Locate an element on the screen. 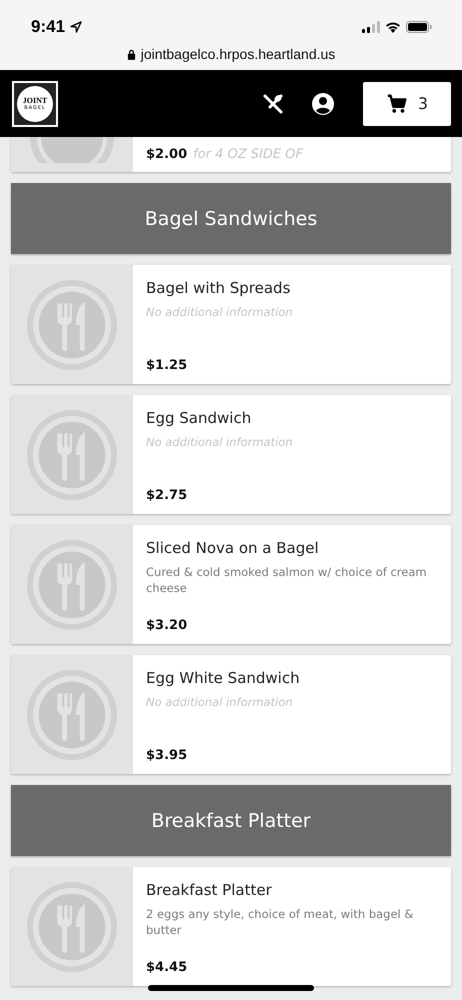  fork-spoon-icon is located at coordinates (273, 104).